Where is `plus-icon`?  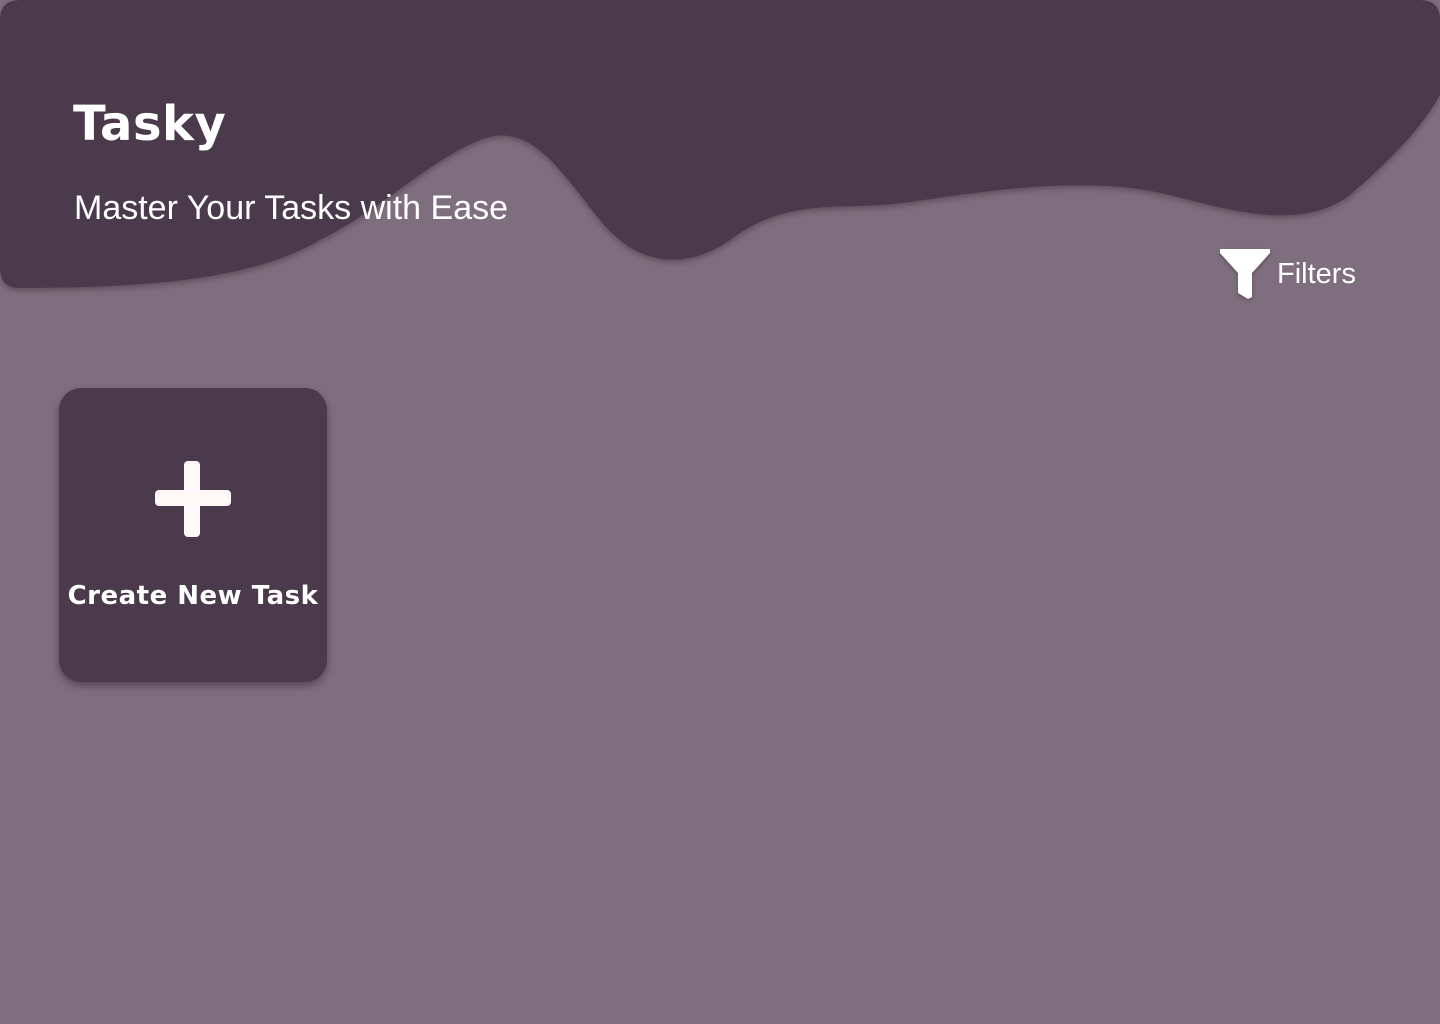
plus-icon is located at coordinates (193, 499).